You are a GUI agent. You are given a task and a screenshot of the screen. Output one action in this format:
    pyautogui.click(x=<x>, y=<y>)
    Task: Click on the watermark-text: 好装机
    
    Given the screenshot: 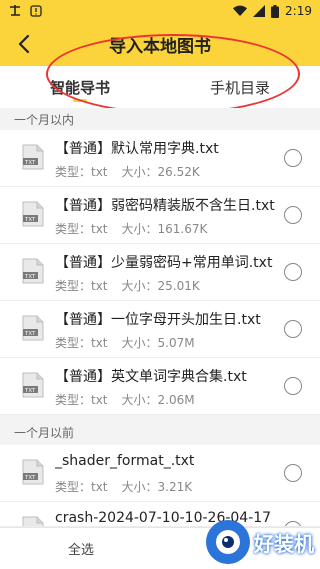 What is the action you would take?
    pyautogui.click(x=284, y=543)
    